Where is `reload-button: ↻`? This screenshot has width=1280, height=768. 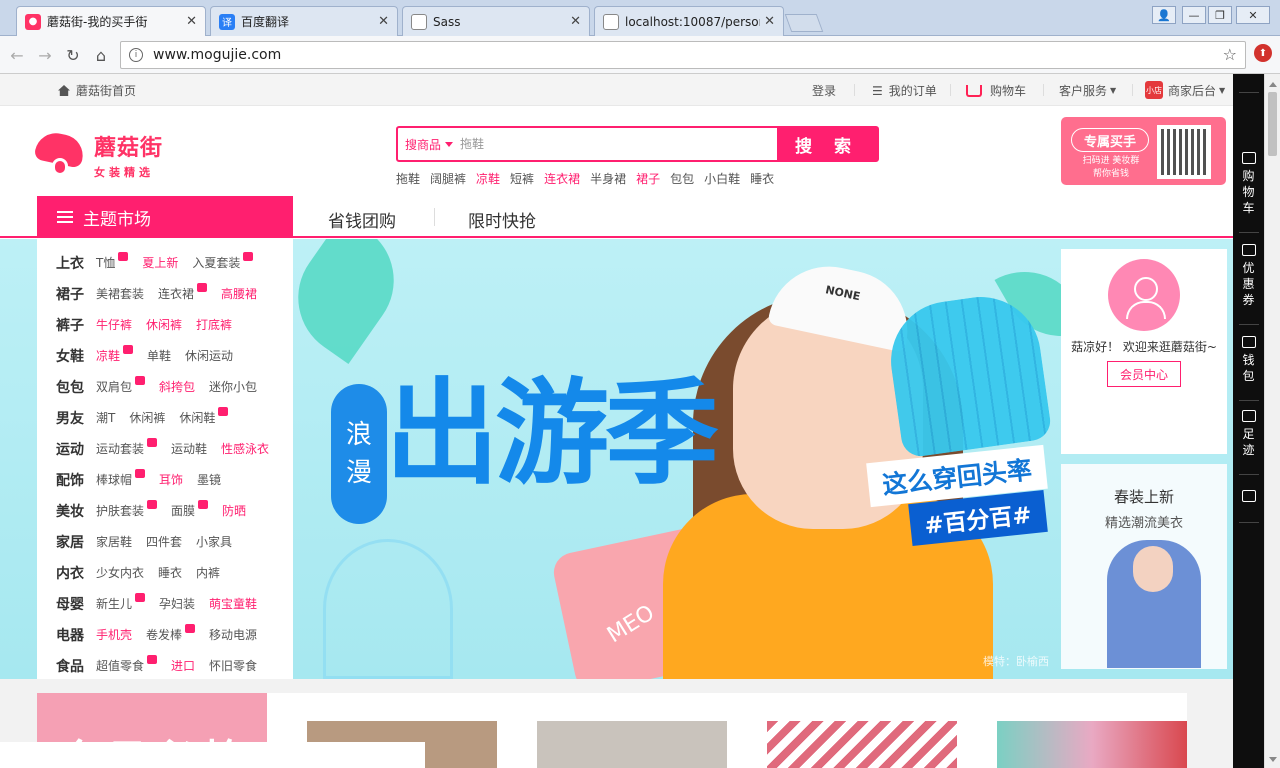
reload-button: ↻ is located at coordinates (73, 55).